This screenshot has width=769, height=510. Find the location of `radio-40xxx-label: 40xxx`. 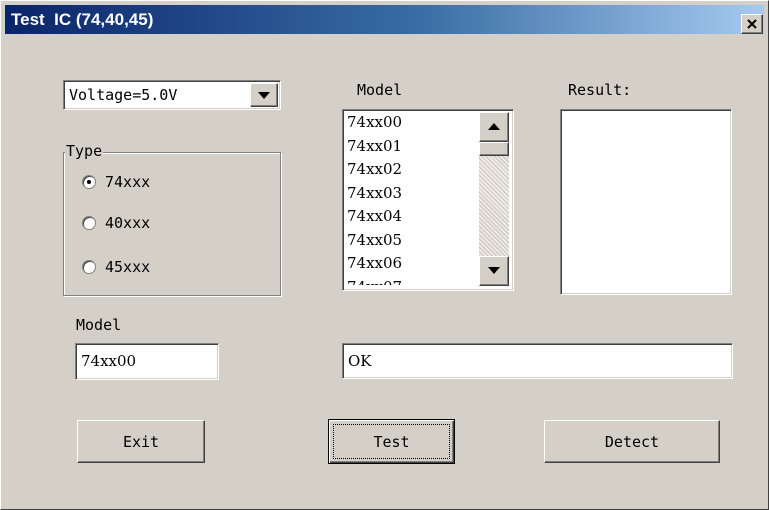

radio-40xxx-label: 40xxx is located at coordinates (127, 223).